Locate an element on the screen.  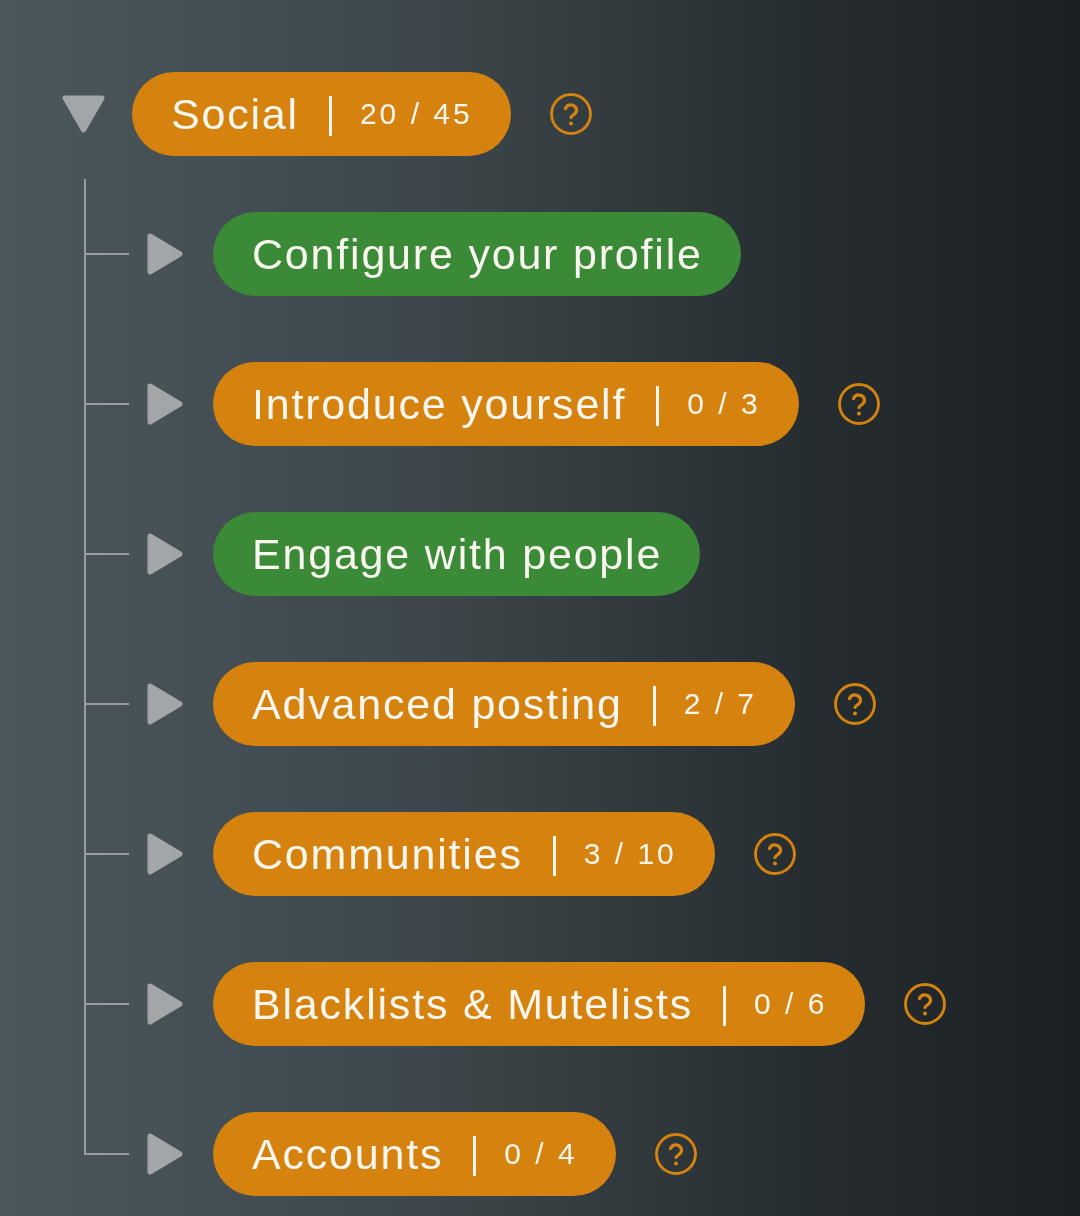
task-button: Engage with people is located at coordinates (457, 554).